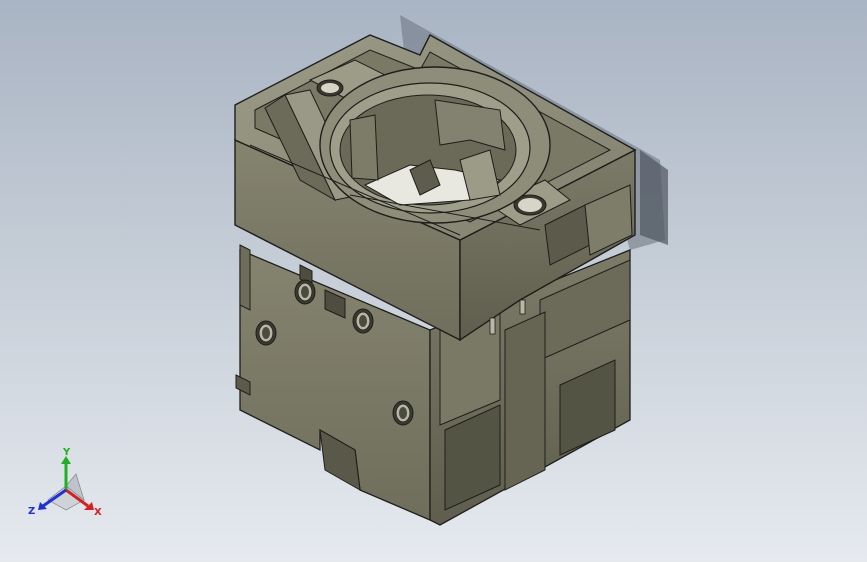 This screenshot has height=562, width=867. What do you see at coordinates (66, 485) in the screenshot?
I see `axis-triad: Y X Z` at bounding box center [66, 485].